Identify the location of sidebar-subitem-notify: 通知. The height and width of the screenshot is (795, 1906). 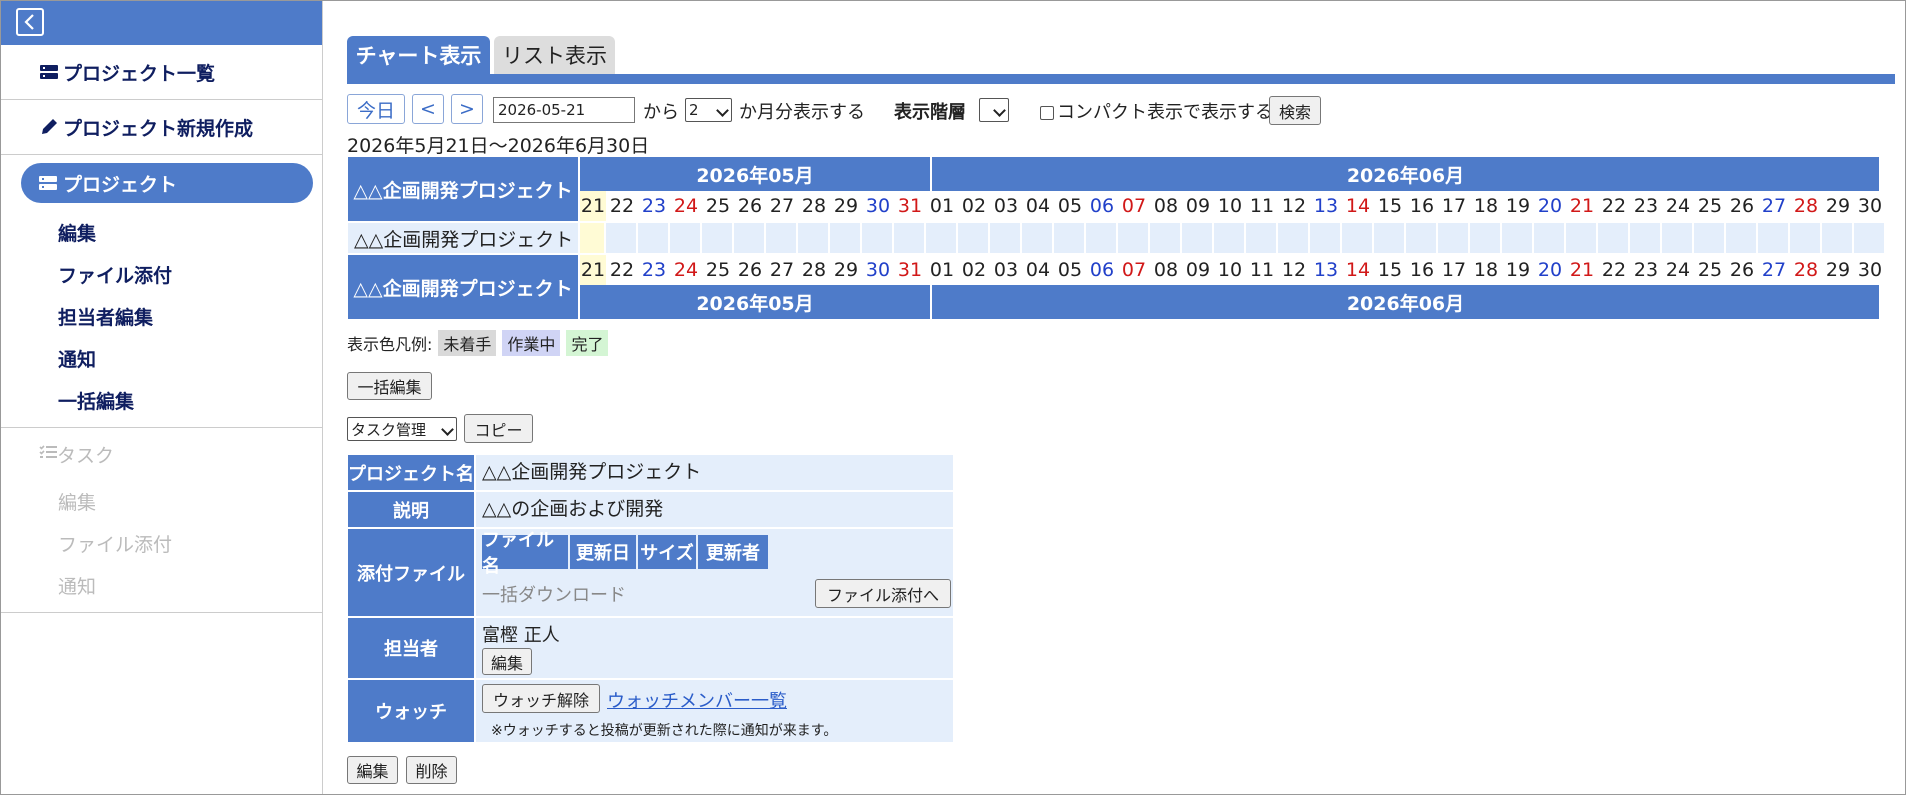
(161, 358).